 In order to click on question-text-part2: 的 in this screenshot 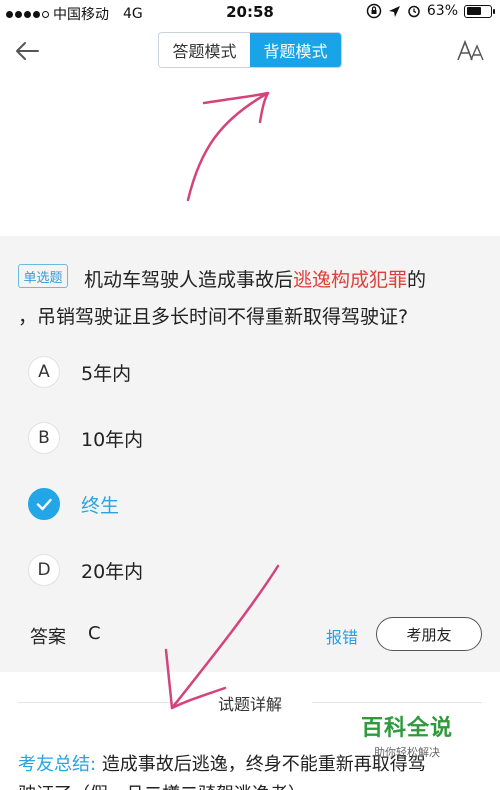, I will do `click(417, 280)`.